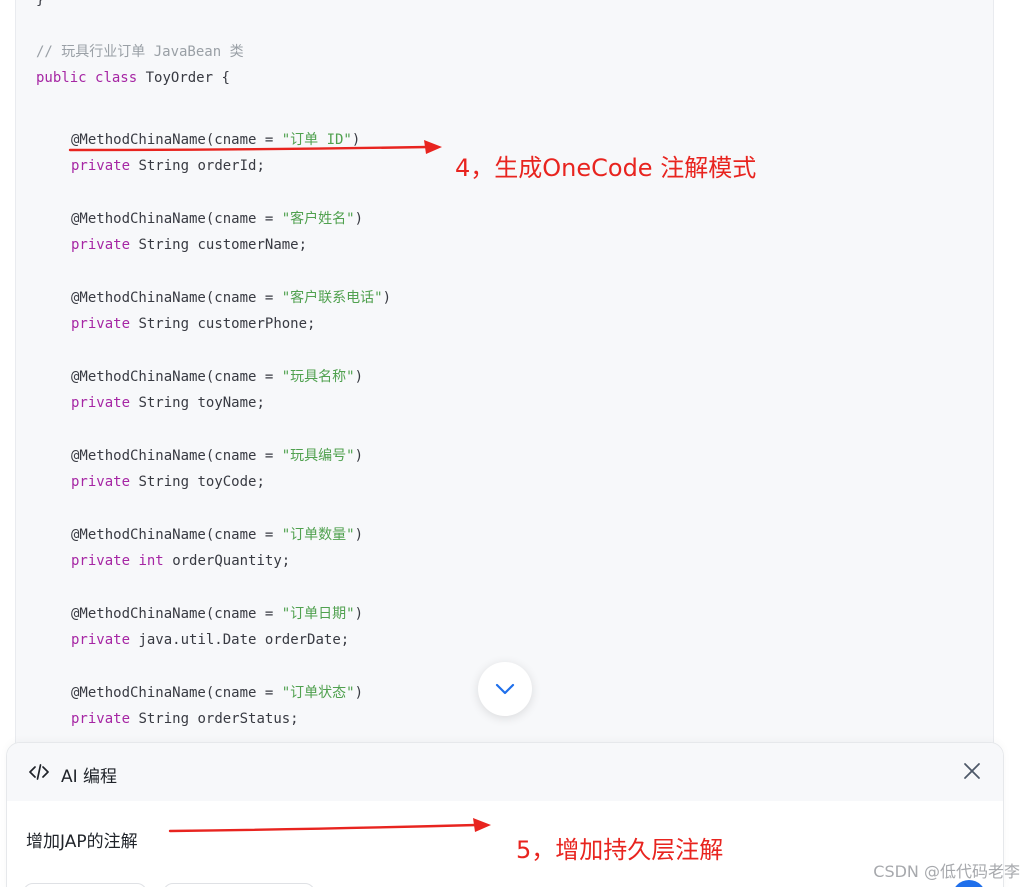 The image size is (1024, 887). I want to click on arrow-step5, so click(329, 825).